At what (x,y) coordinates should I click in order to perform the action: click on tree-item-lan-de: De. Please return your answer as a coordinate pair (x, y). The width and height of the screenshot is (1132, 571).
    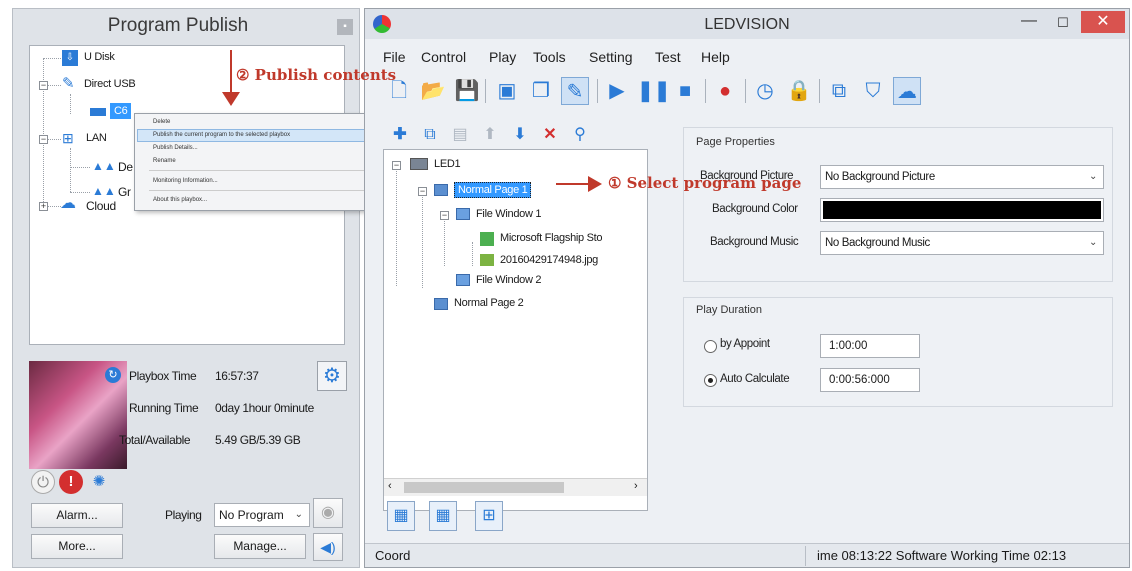
    Looking at the image, I should click on (125, 167).